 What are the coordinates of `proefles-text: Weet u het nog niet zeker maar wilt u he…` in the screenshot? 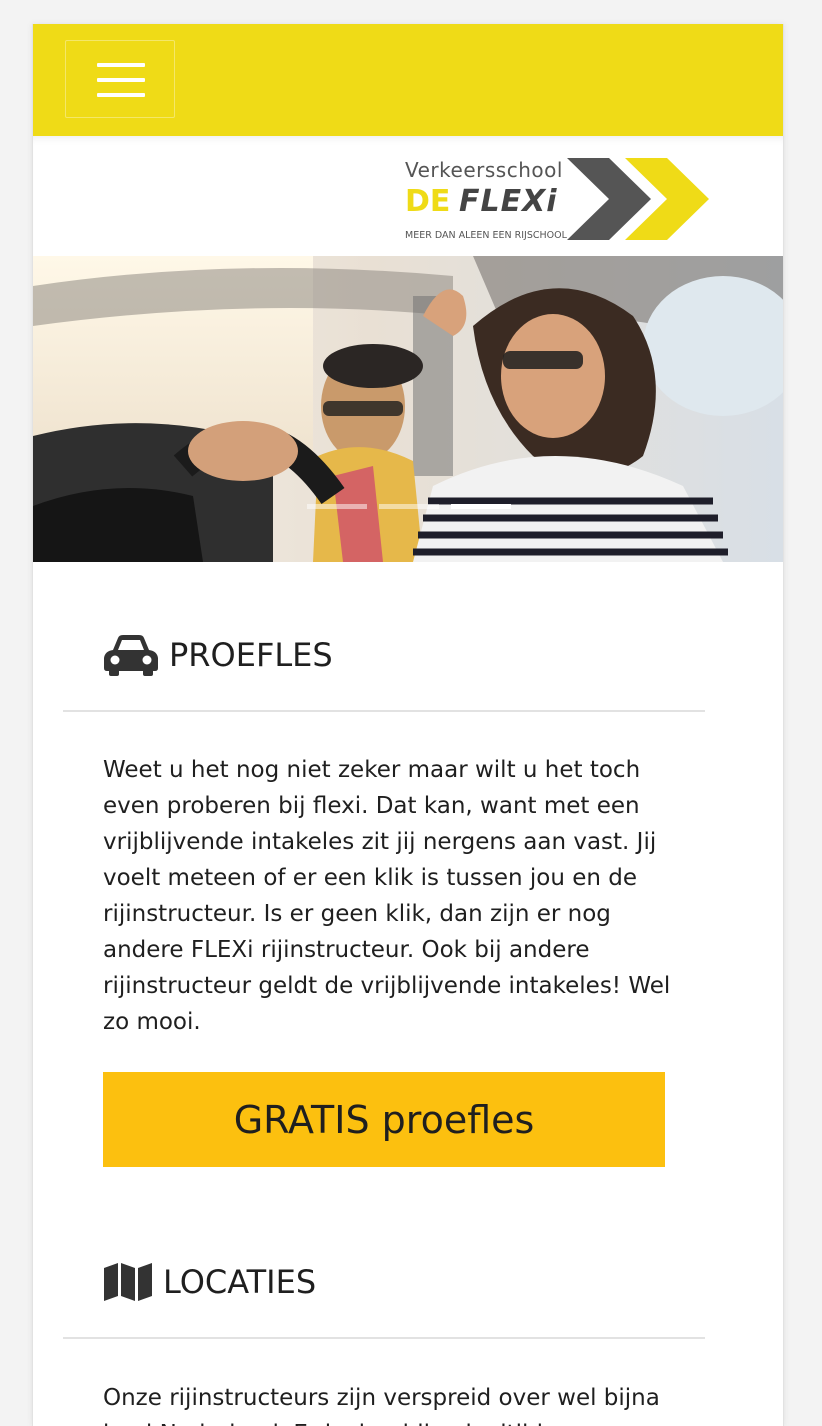 It's located at (387, 896).